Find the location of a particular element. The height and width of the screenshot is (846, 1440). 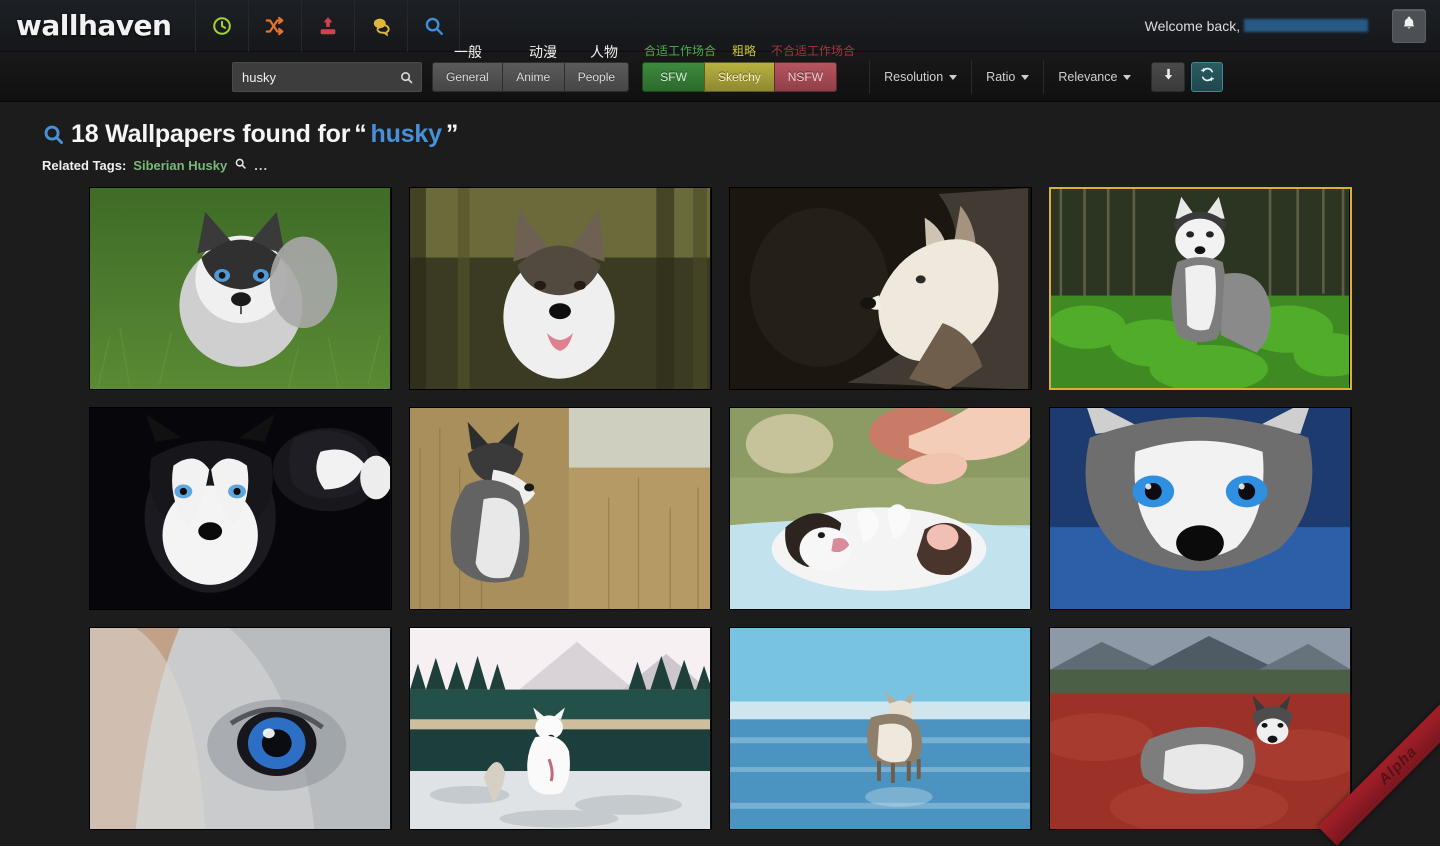

page-title: 18 Wallpapers found for “husky” is located at coordinates (741, 134).